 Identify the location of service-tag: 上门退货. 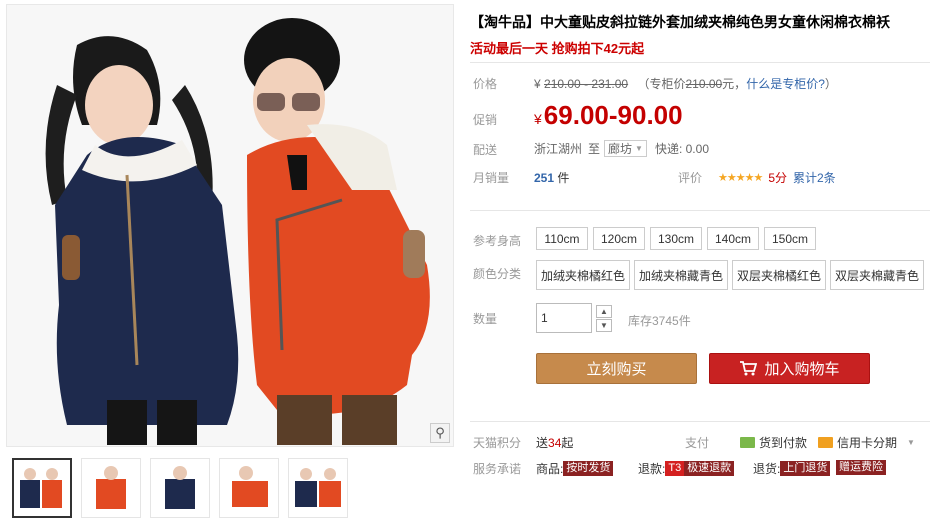
(805, 468).